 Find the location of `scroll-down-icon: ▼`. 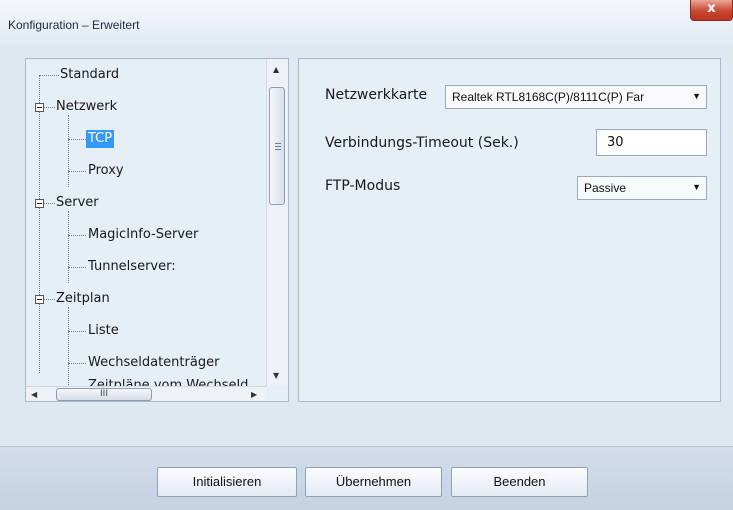

scroll-down-icon: ▼ is located at coordinates (276, 375).